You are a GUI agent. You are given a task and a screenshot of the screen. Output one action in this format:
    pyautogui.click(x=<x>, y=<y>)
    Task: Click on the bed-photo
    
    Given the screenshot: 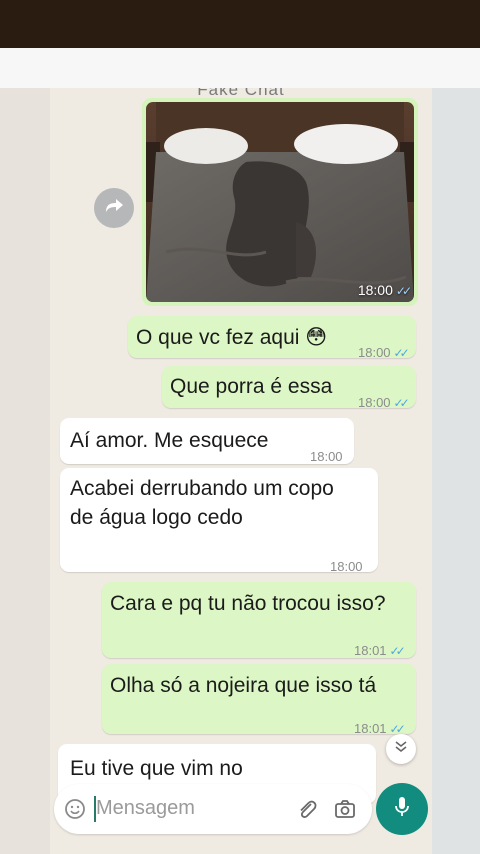 What is the action you would take?
    pyautogui.click(x=280, y=202)
    